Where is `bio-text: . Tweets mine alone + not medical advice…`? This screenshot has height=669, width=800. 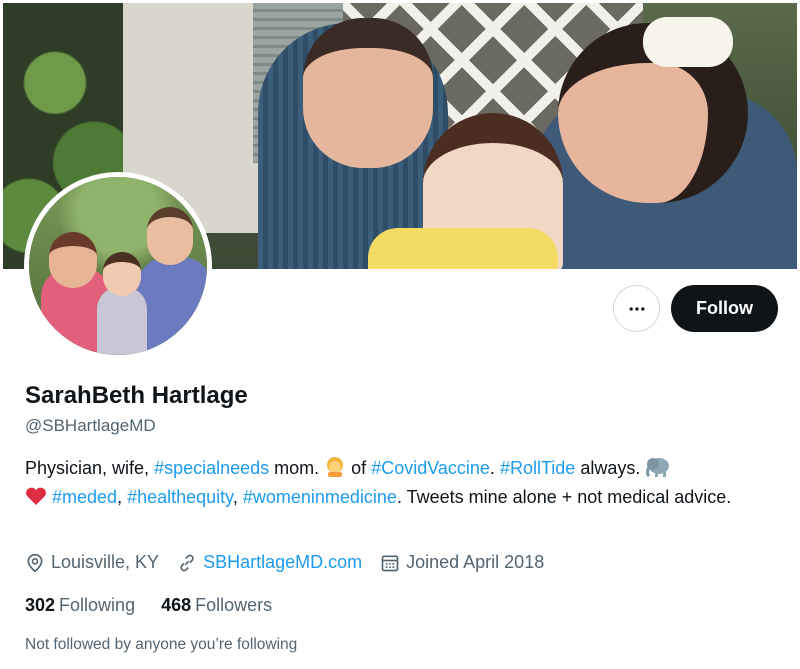 bio-text: . Tweets mine alone + not medical advice… is located at coordinates (564, 497).